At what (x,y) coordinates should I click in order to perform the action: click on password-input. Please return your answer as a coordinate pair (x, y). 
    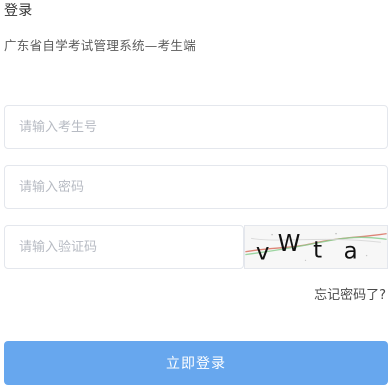
    Looking at the image, I should click on (196, 187).